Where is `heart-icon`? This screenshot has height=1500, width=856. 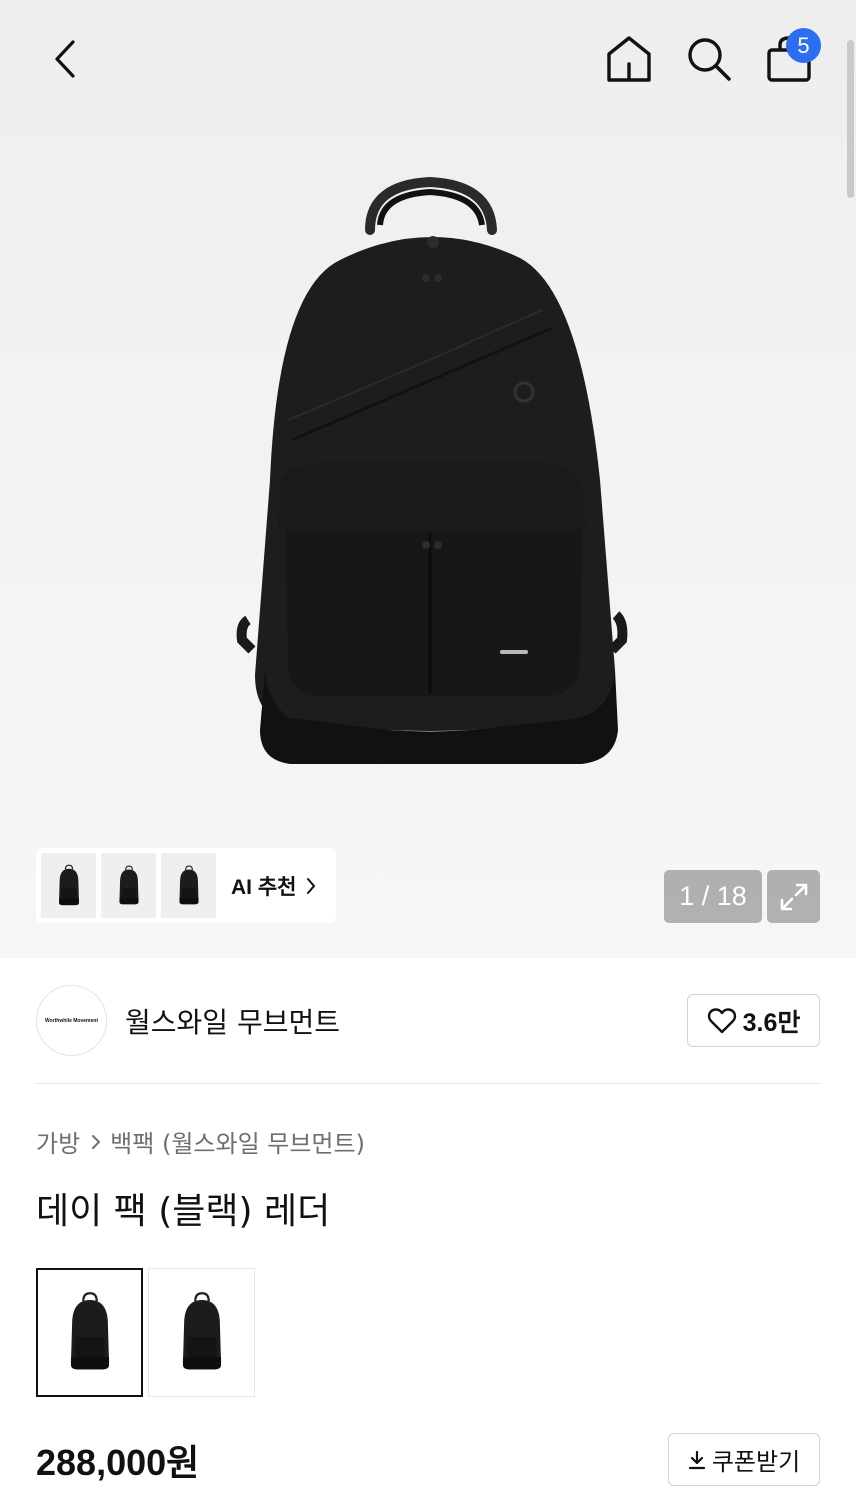 heart-icon is located at coordinates (721, 1020).